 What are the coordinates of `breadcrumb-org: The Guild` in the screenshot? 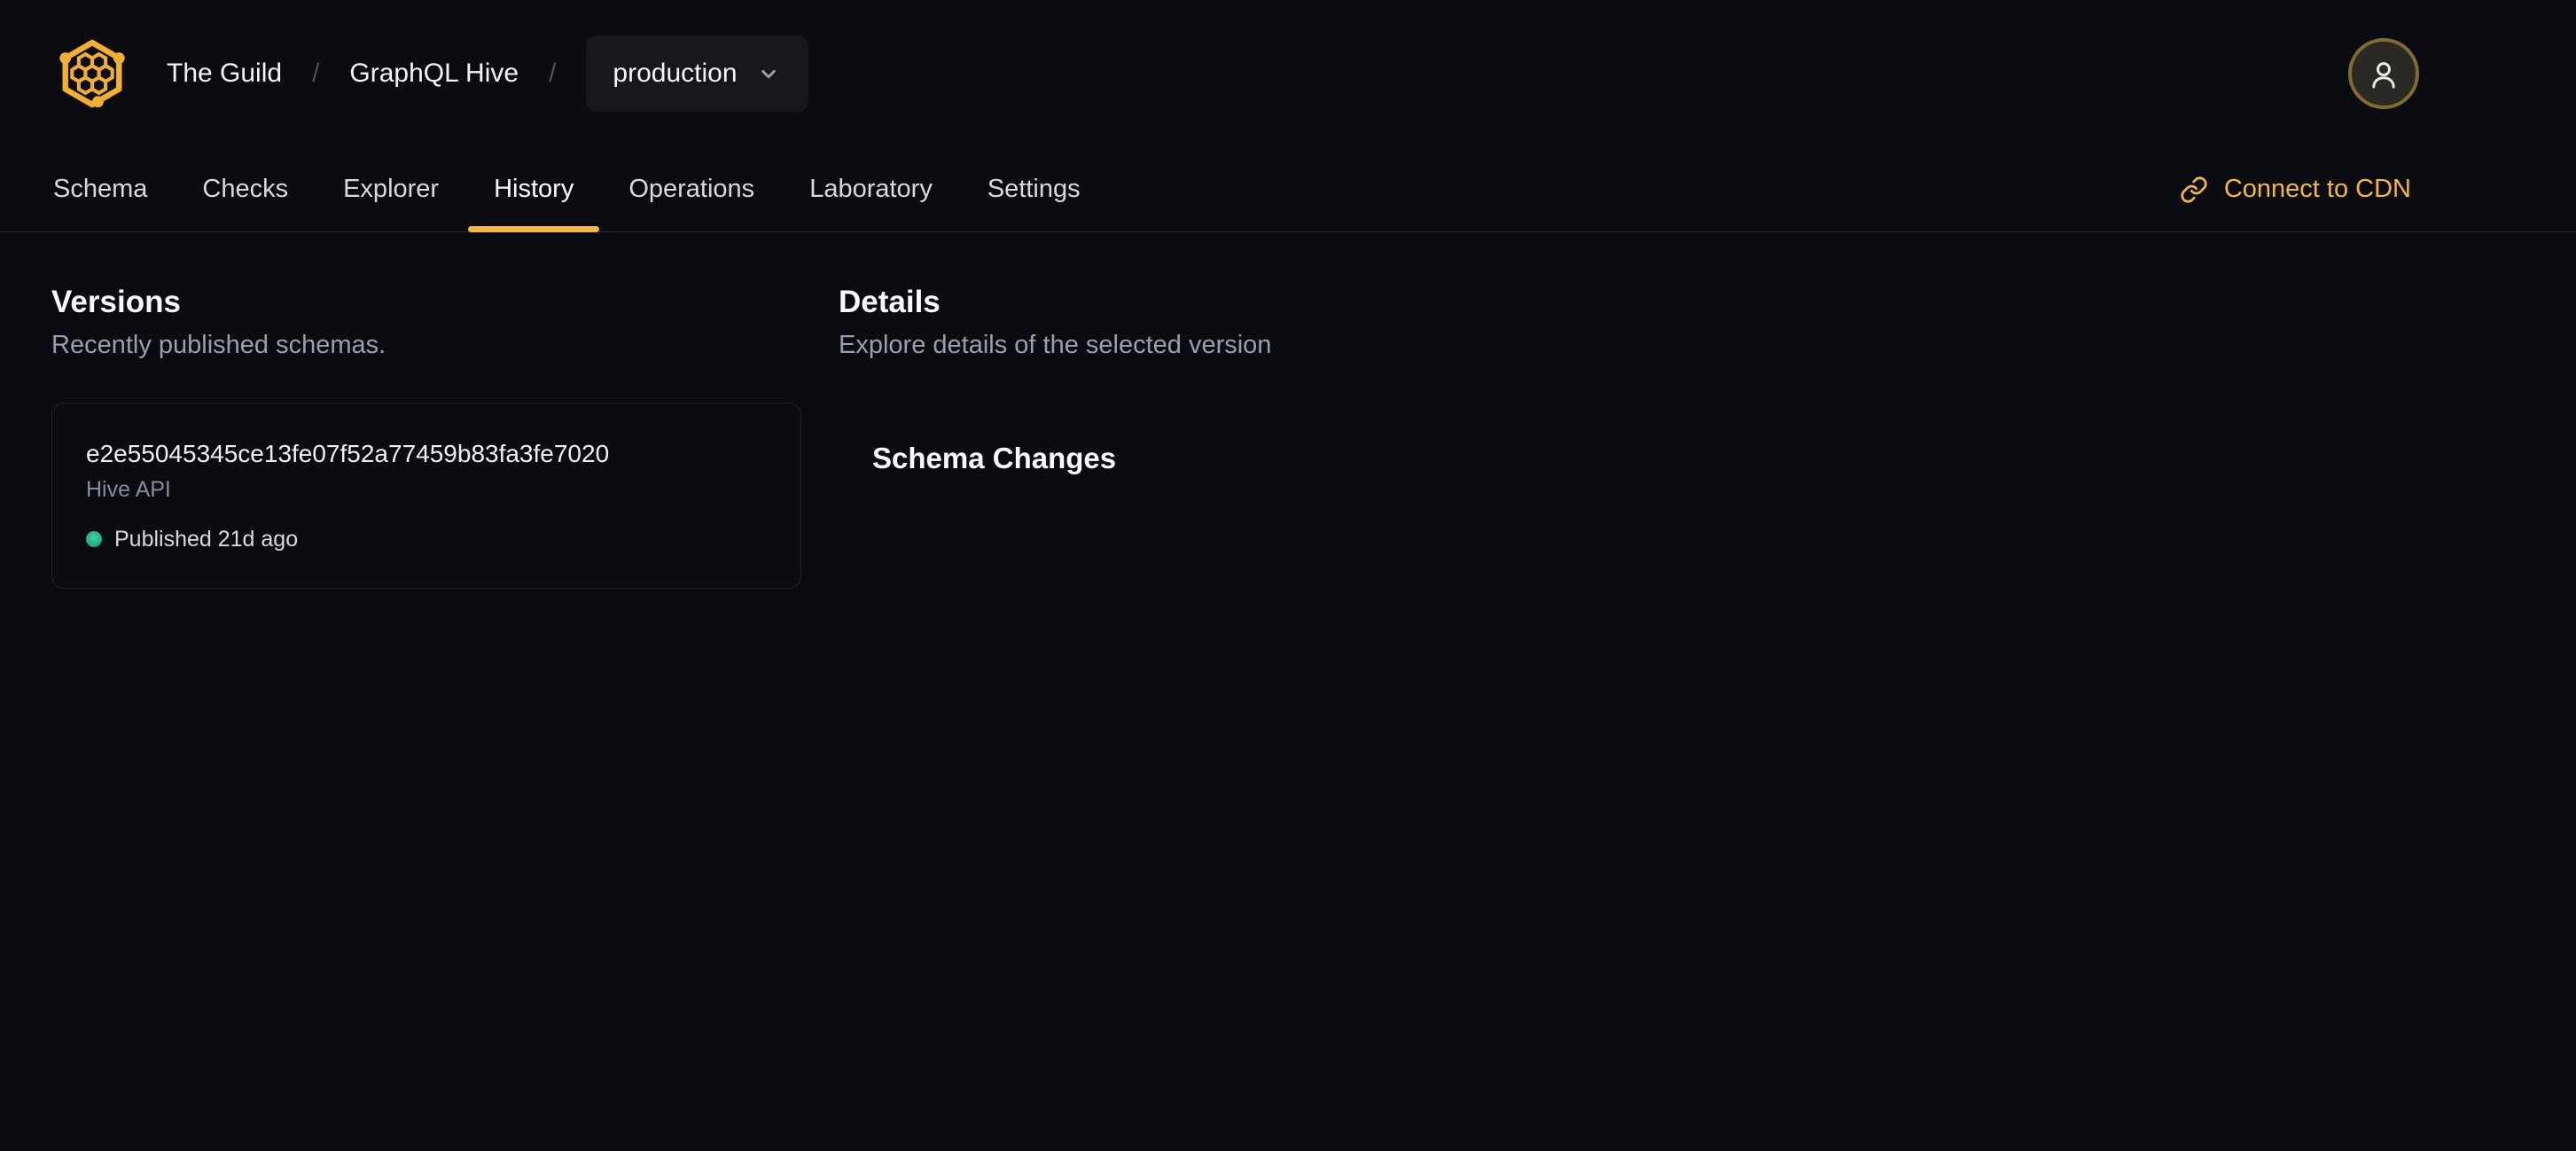 It's located at (224, 74).